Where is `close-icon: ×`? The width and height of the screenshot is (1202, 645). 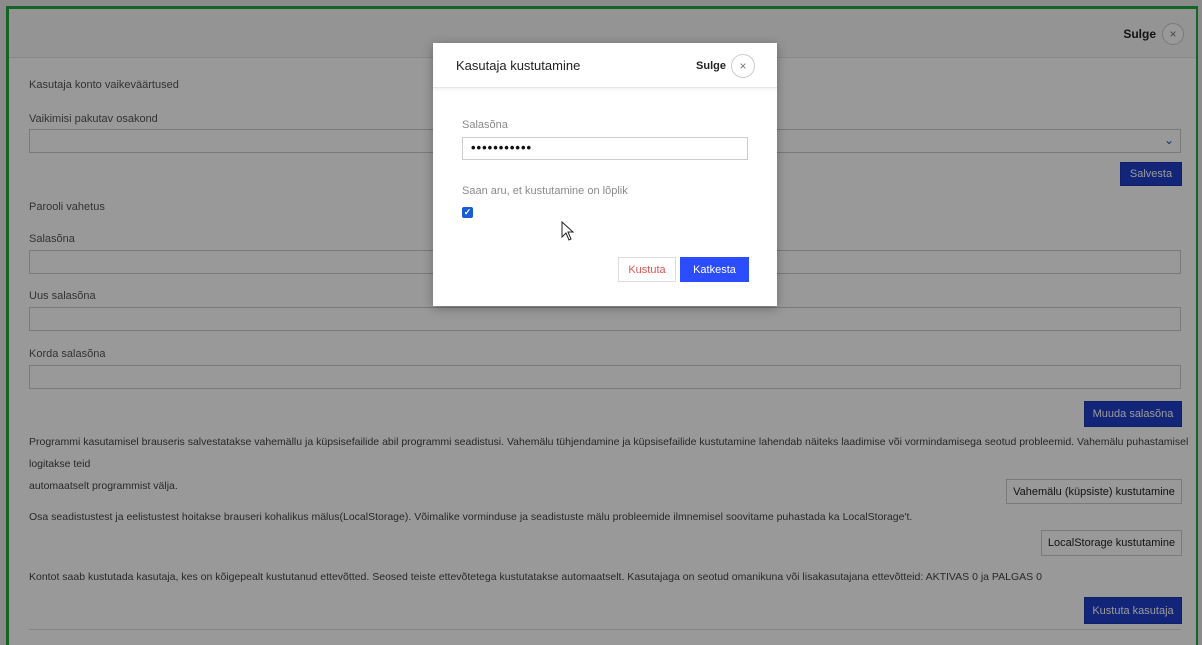
close-icon: × is located at coordinates (743, 66).